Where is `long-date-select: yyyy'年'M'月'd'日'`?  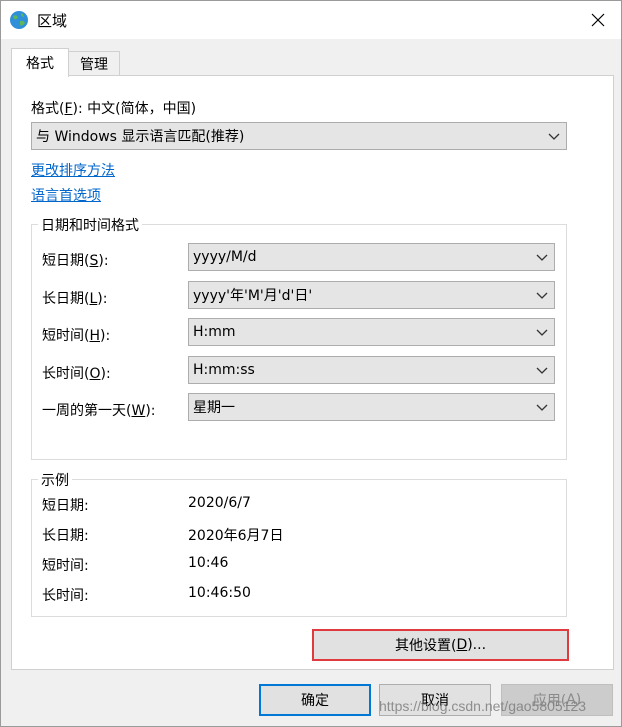
long-date-select: yyyy'年'M'月'd'日' is located at coordinates (371, 295).